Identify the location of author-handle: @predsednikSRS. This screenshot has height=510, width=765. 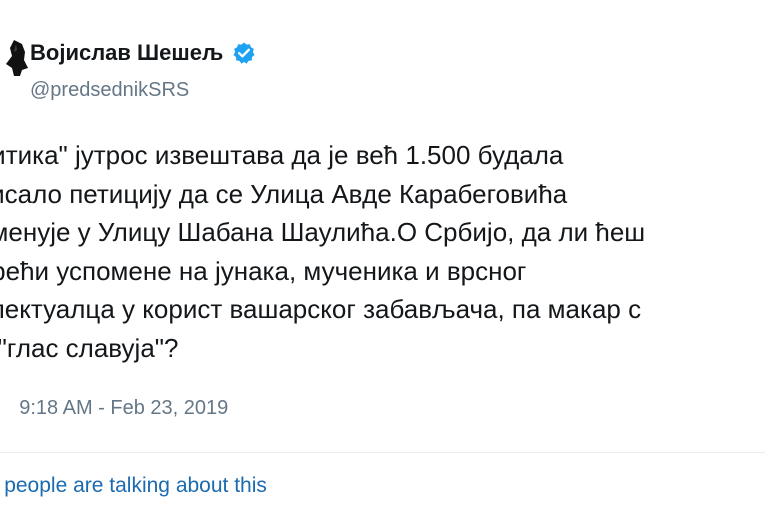
(109, 90).